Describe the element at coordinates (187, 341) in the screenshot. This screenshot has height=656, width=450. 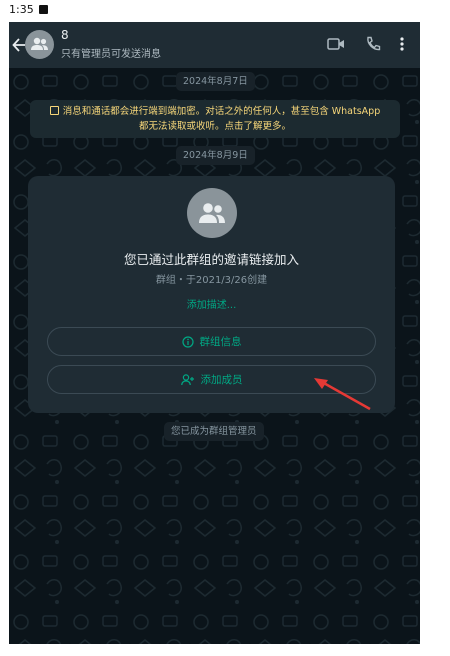
I see `info-icon` at that location.